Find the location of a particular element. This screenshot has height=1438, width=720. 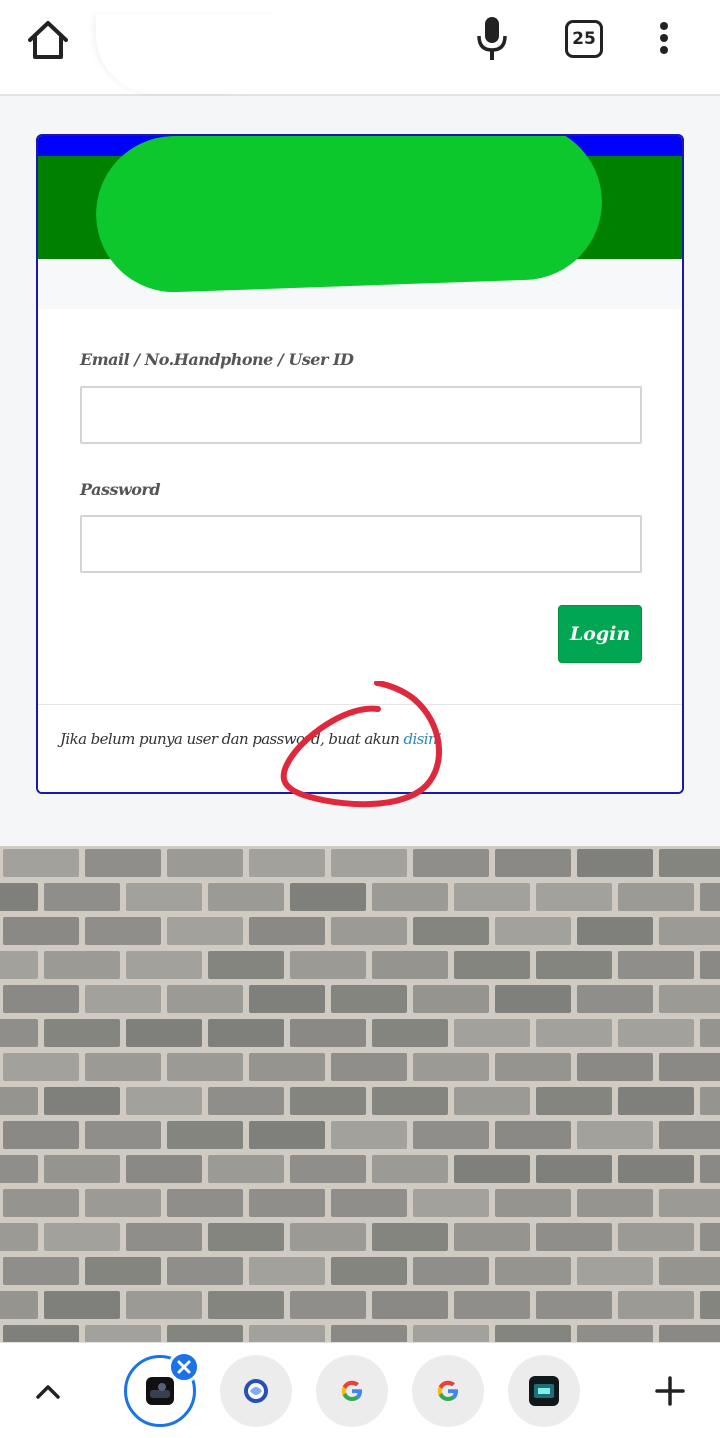

email-field is located at coordinates (361, 415).